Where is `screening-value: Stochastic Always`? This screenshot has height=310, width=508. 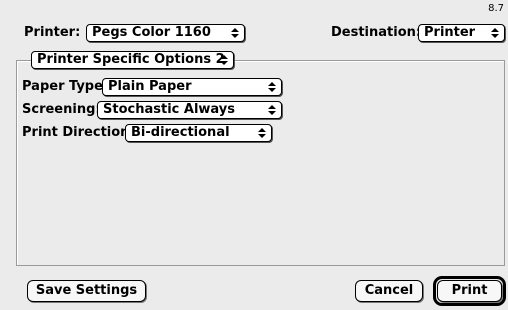 screening-value: Stochastic Always is located at coordinates (169, 109).